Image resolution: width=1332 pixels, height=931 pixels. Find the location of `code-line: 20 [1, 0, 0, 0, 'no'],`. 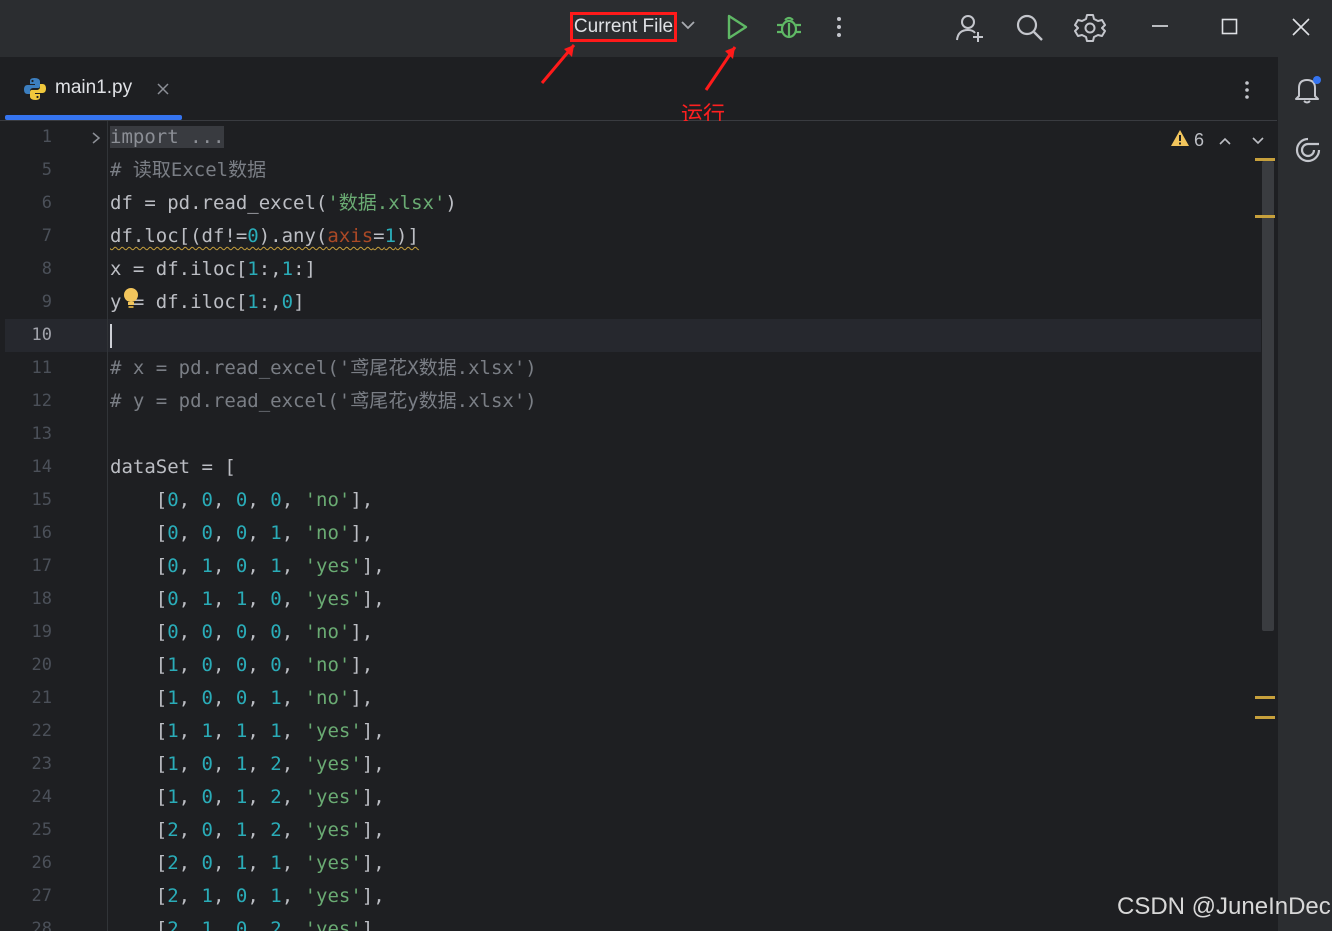

code-line: 20 [1, 0, 0, 0, 'no'], is located at coordinates (630, 665).